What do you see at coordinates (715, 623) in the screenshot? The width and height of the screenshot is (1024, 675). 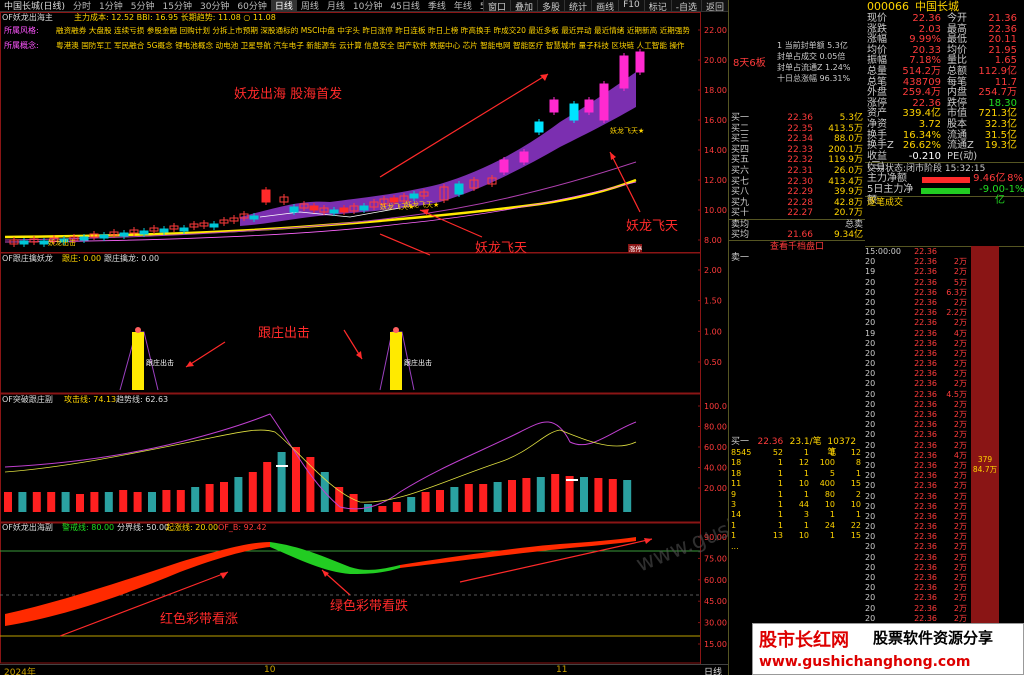 I see `y-tick: 30.00` at bounding box center [715, 623].